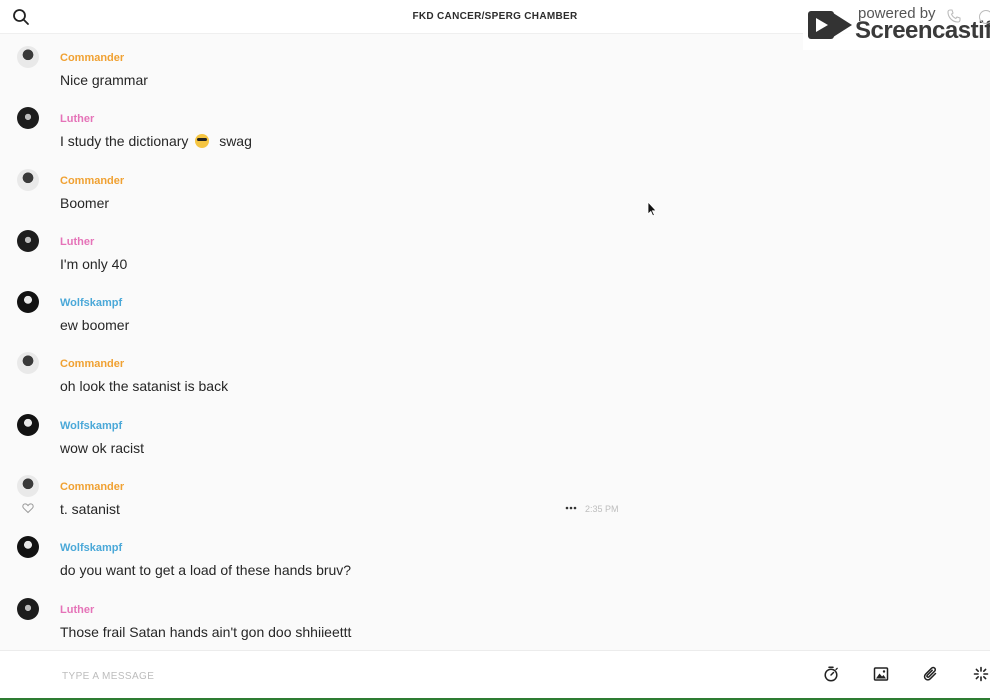 The width and height of the screenshot is (990, 700). I want to click on more-options-icon, so click(571, 508).